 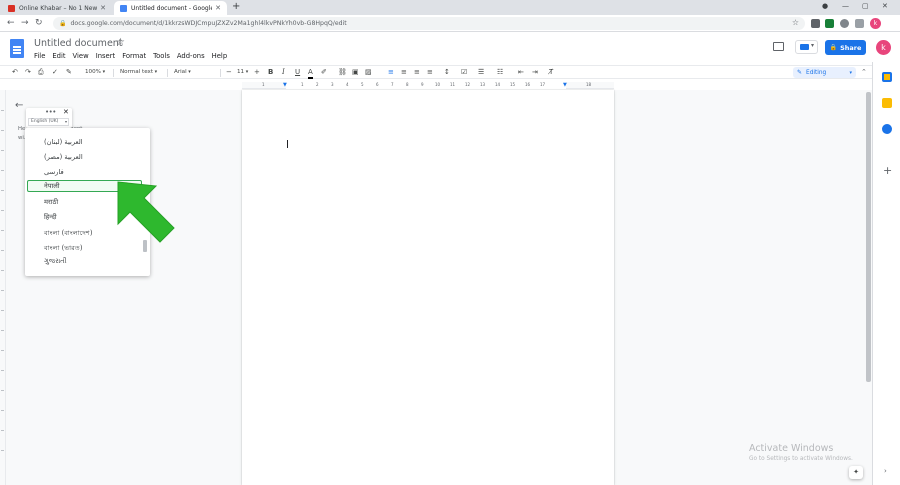 What do you see at coordinates (481, 72) in the screenshot?
I see `bulleted-list-icon: ☰` at bounding box center [481, 72].